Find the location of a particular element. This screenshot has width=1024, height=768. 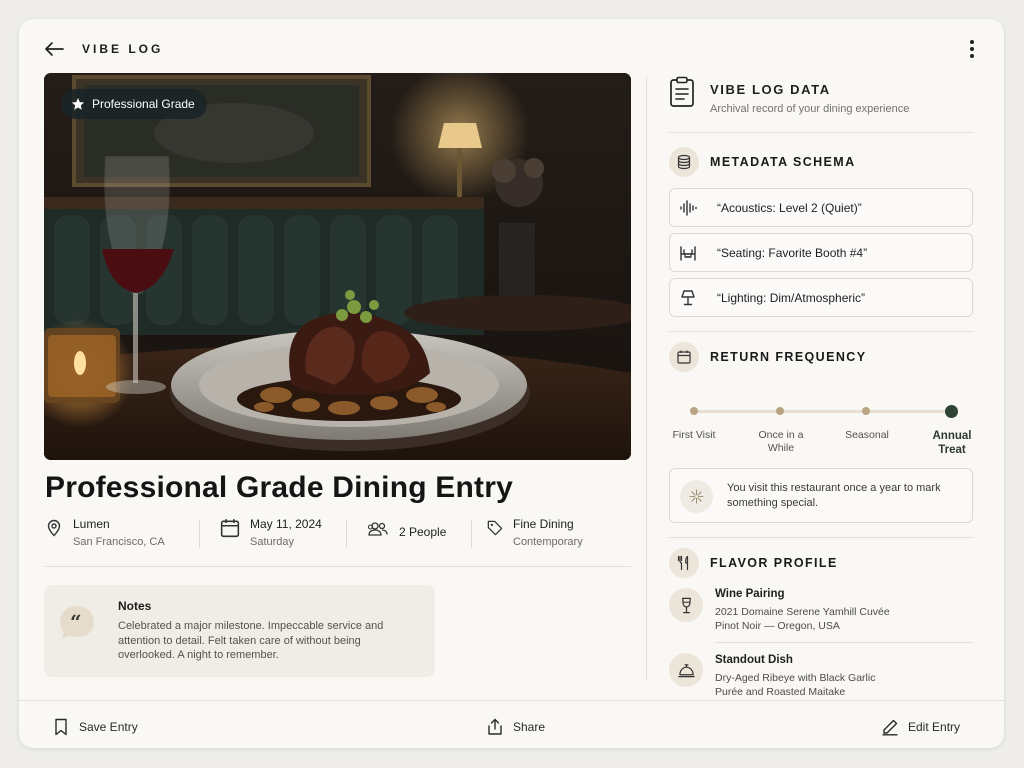

schema-item-lighting: “Lighting: Dim/Atmospheric” is located at coordinates (821, 297).